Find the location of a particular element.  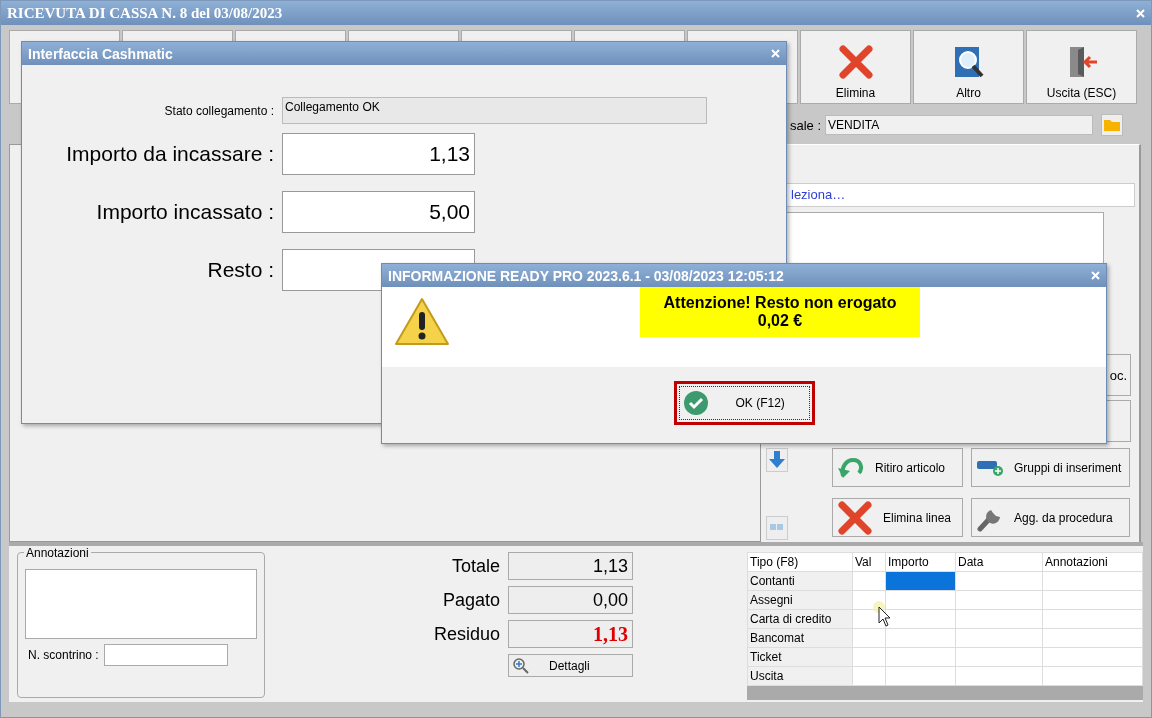

dialog-title: Interfaccia Cashmatic is located at coordinates (100, 53).